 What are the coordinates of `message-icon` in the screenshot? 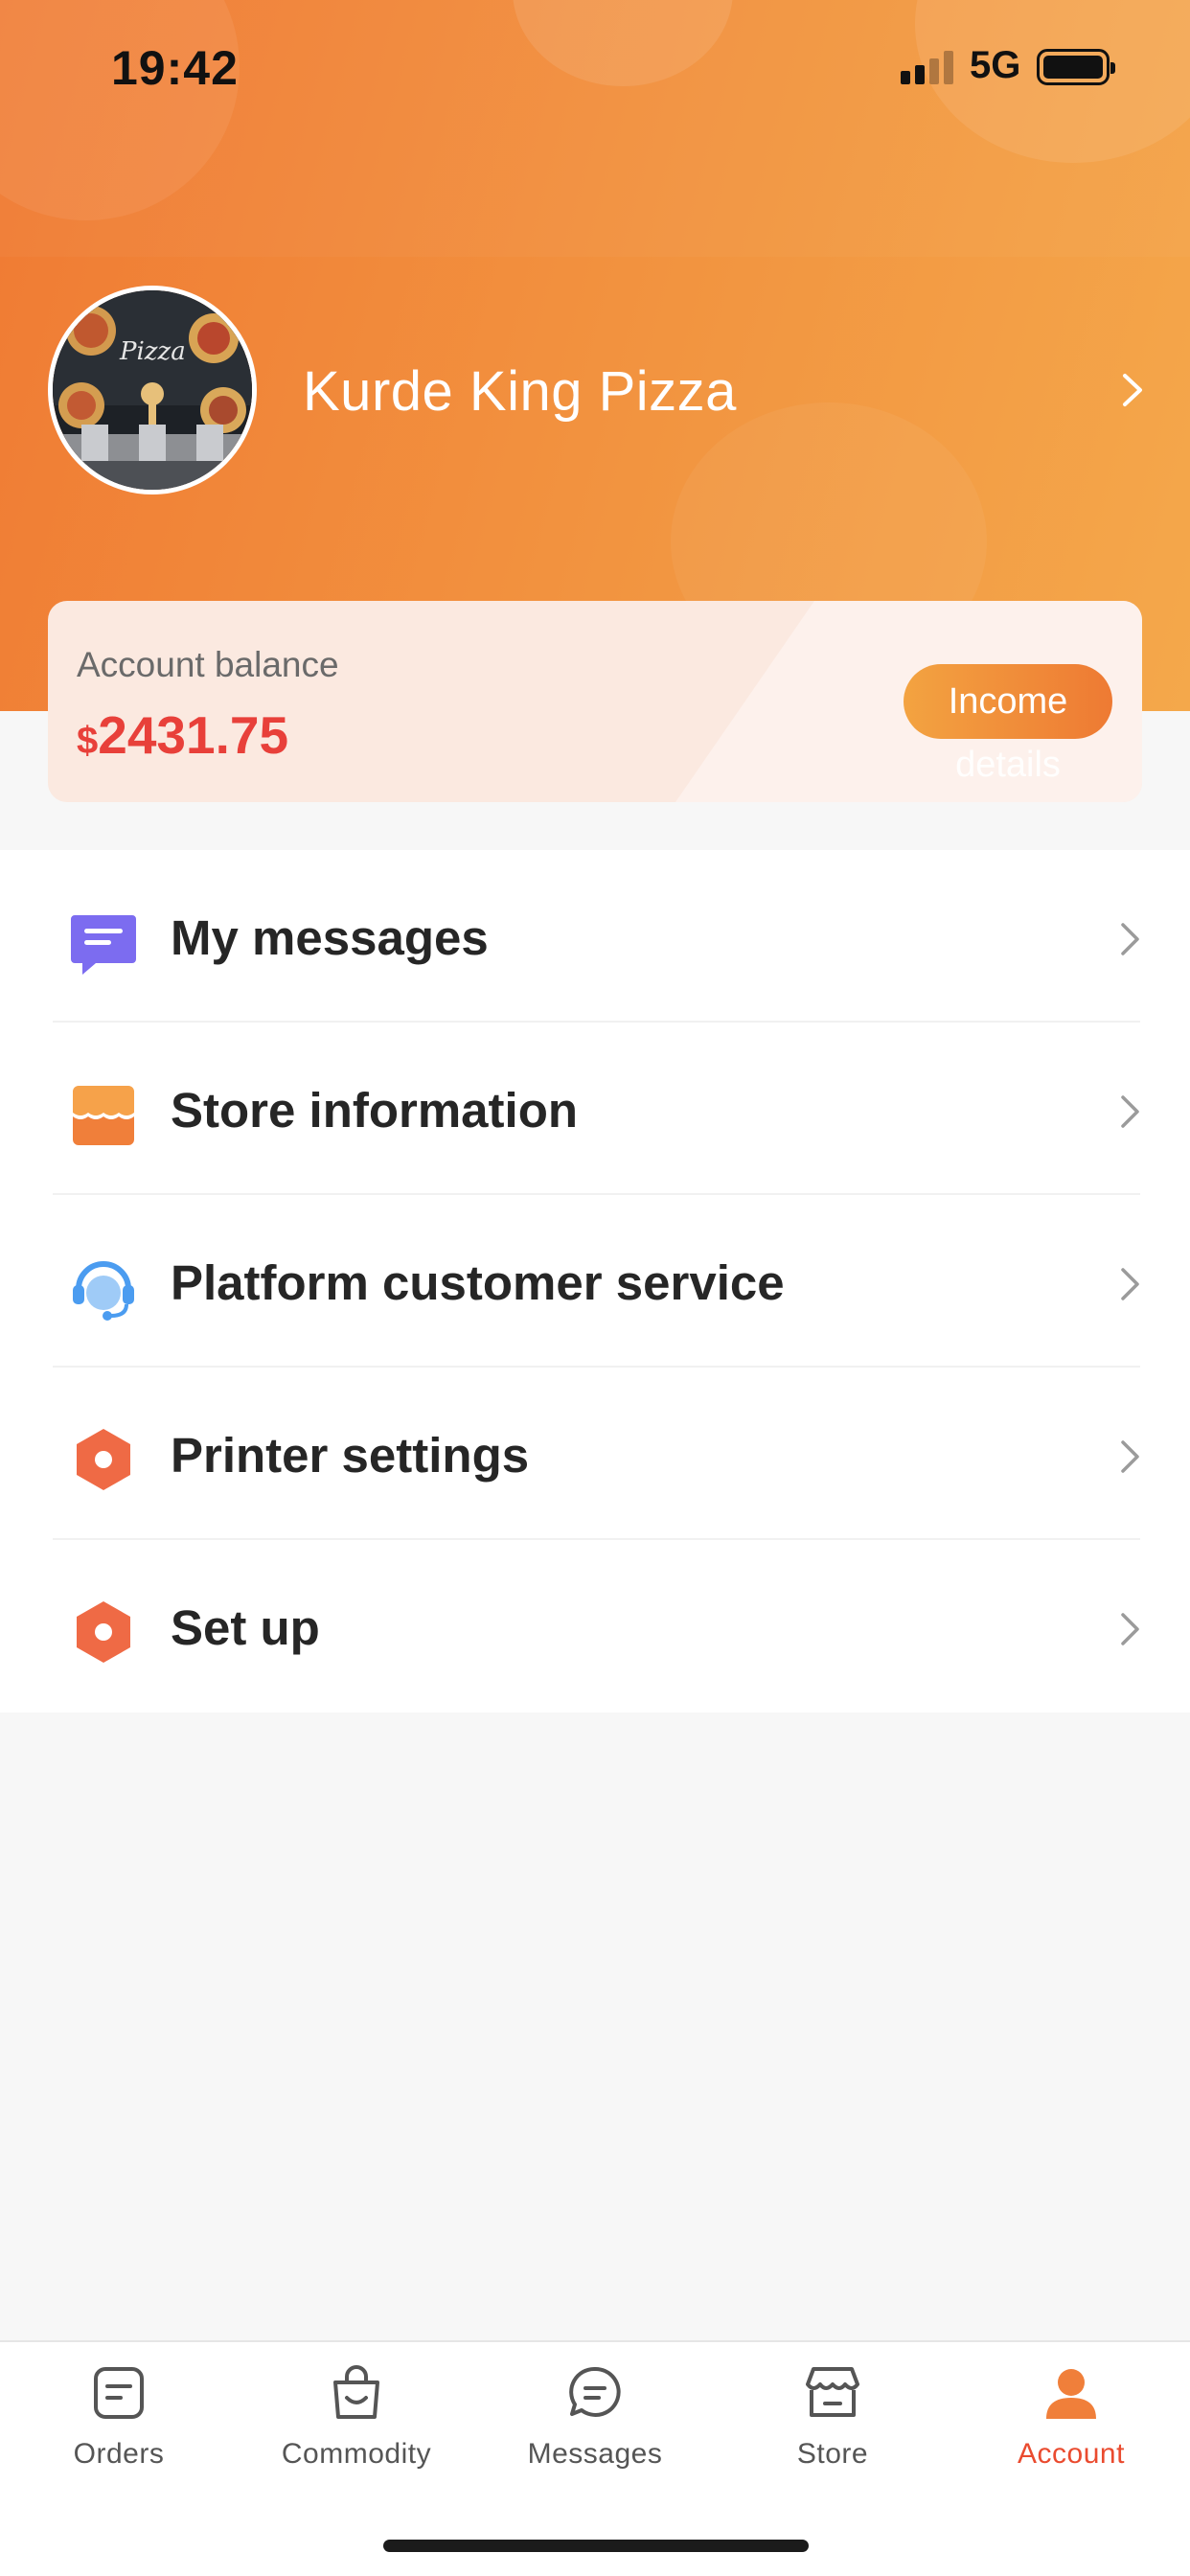 It's located at (103, 945).